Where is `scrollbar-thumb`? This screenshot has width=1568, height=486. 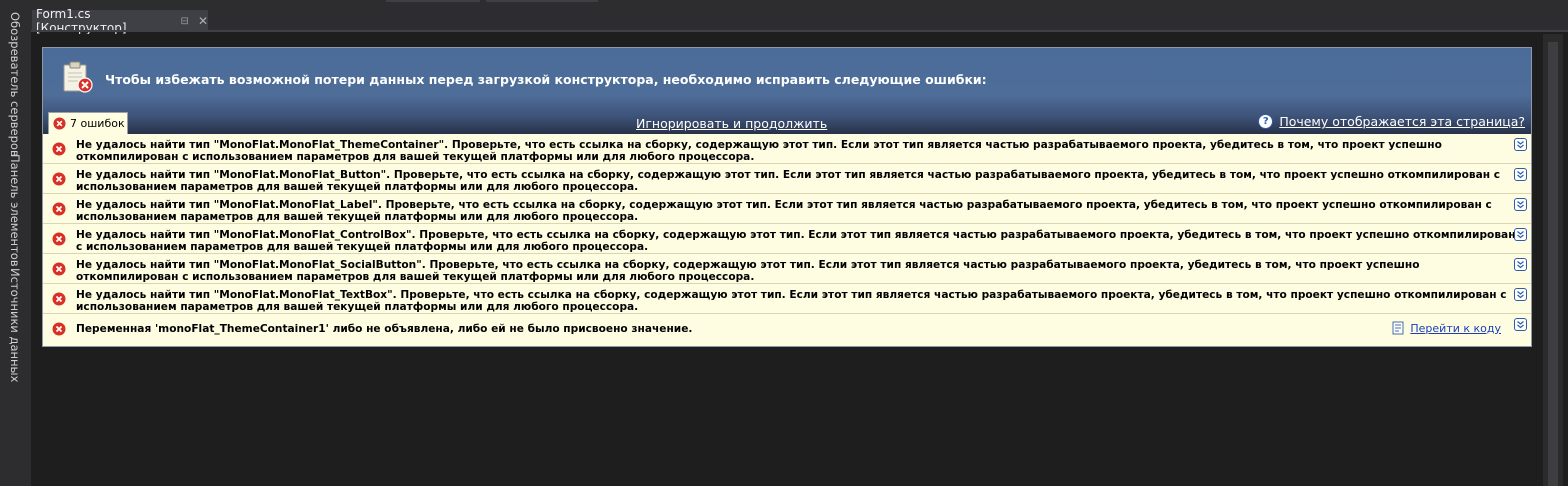 scrollbar-thumb is located at coordinates (1553, 264).